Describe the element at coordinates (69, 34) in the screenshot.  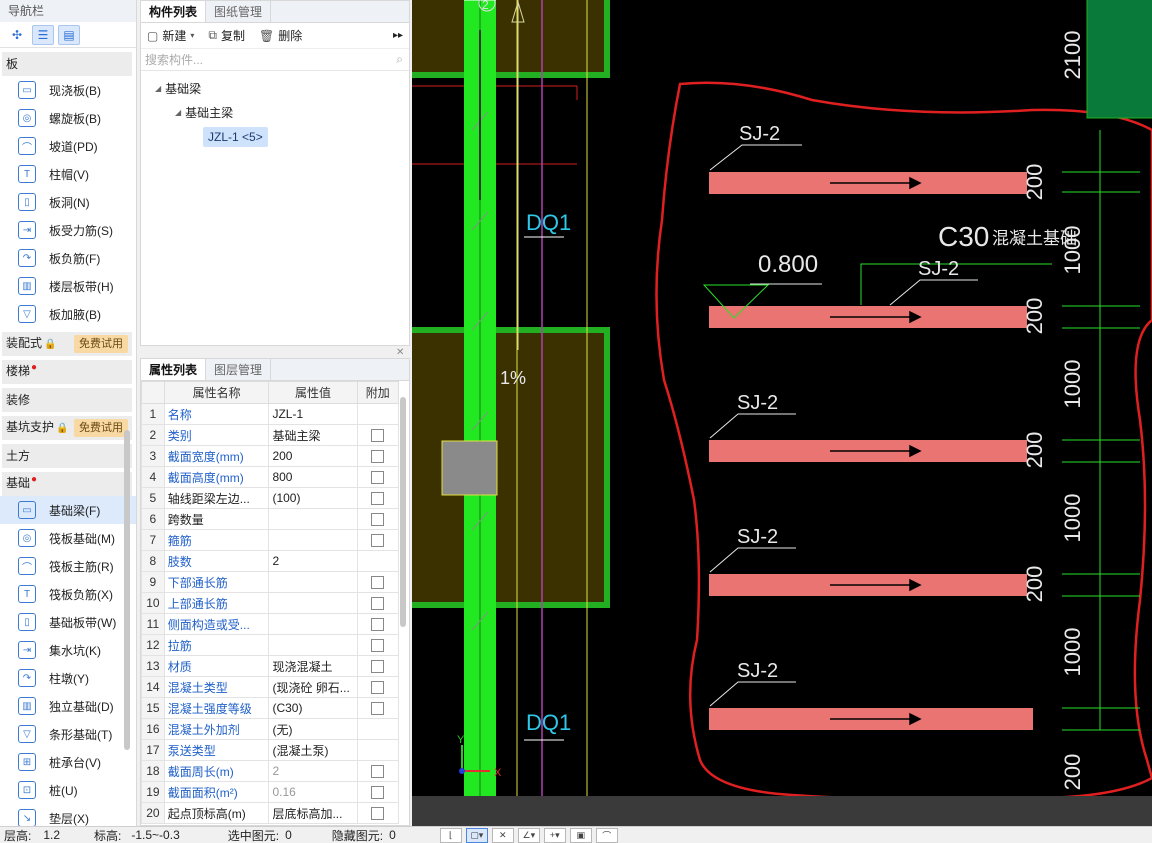
I see `detail-view-icon: ▤` at that location.